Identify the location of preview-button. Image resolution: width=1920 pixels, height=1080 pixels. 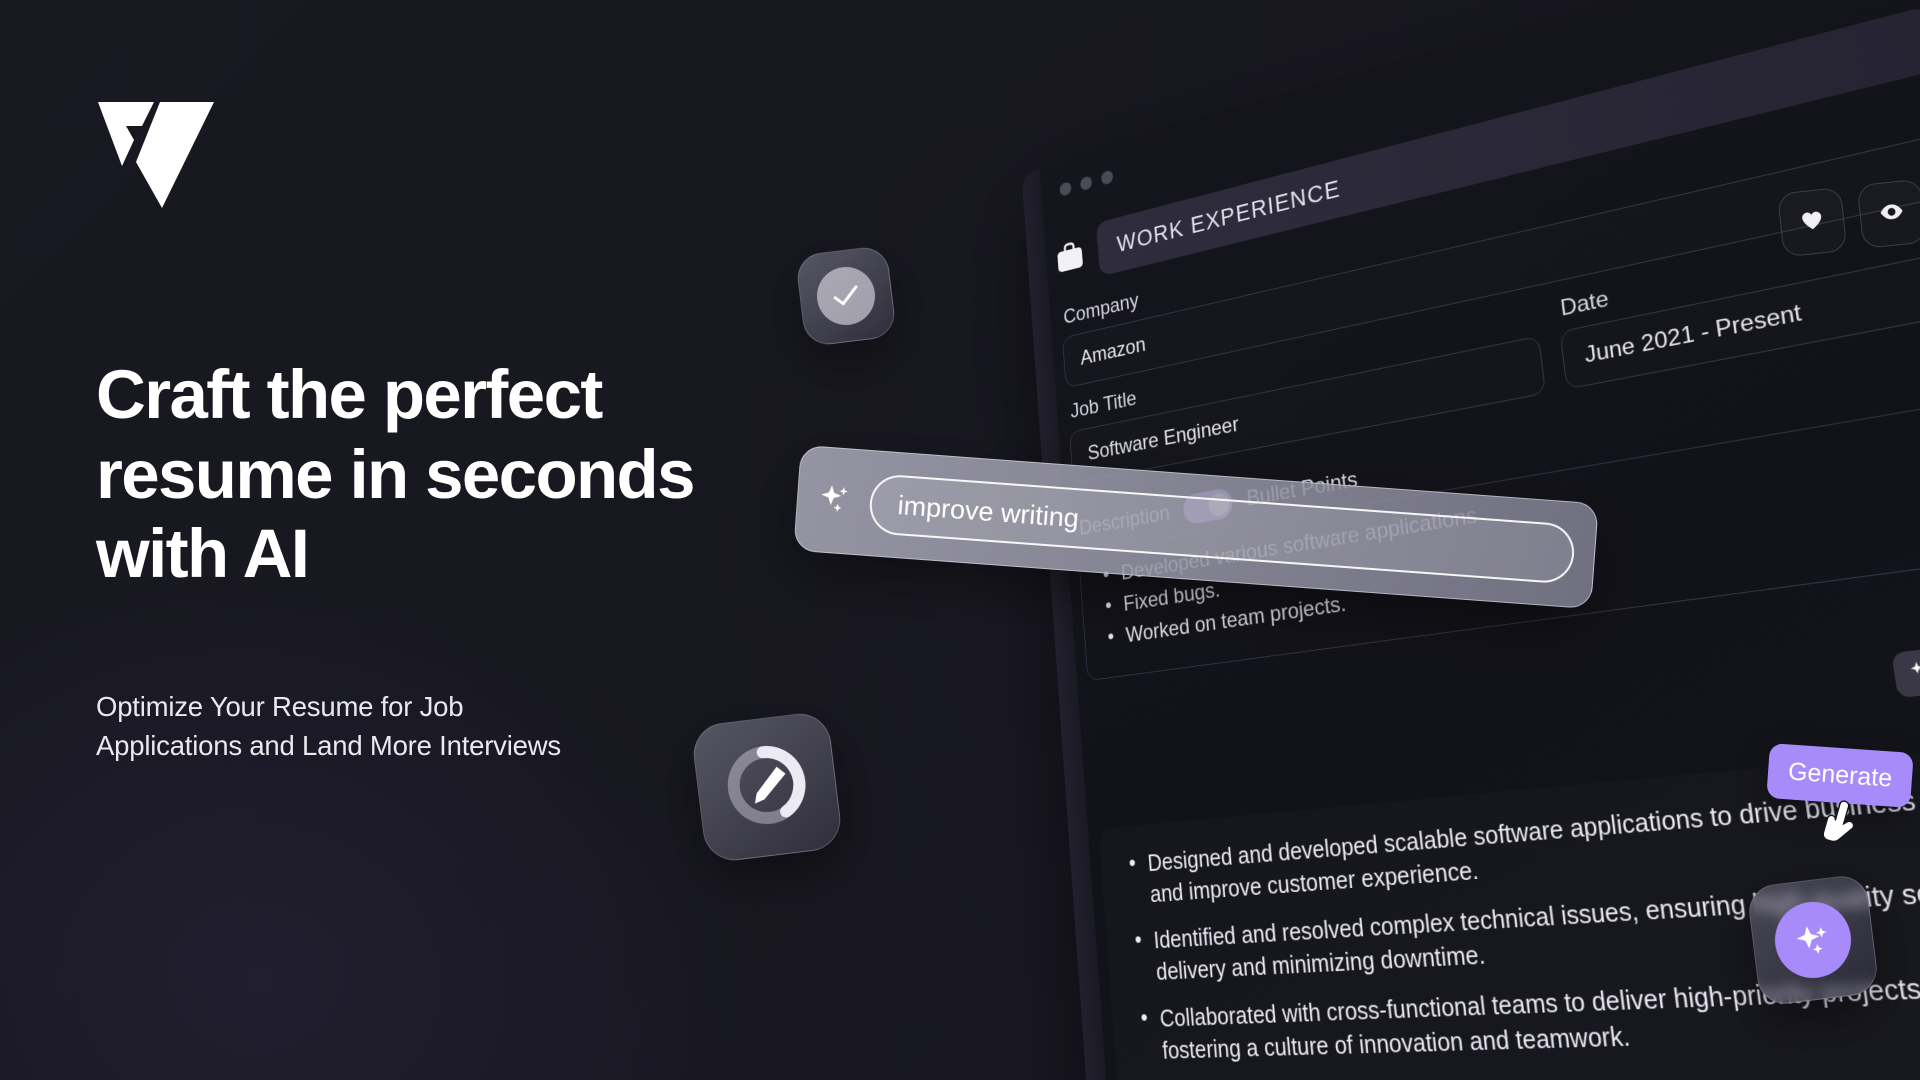
(1888, 213).